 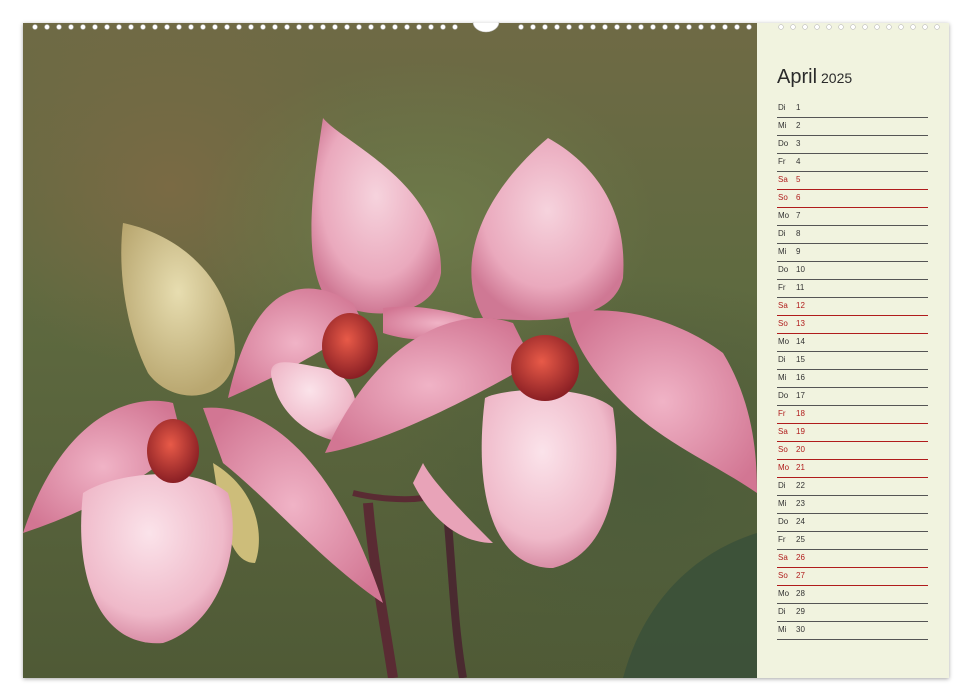 I want to click on day-row: Do 17, so click(x=852, y=397).